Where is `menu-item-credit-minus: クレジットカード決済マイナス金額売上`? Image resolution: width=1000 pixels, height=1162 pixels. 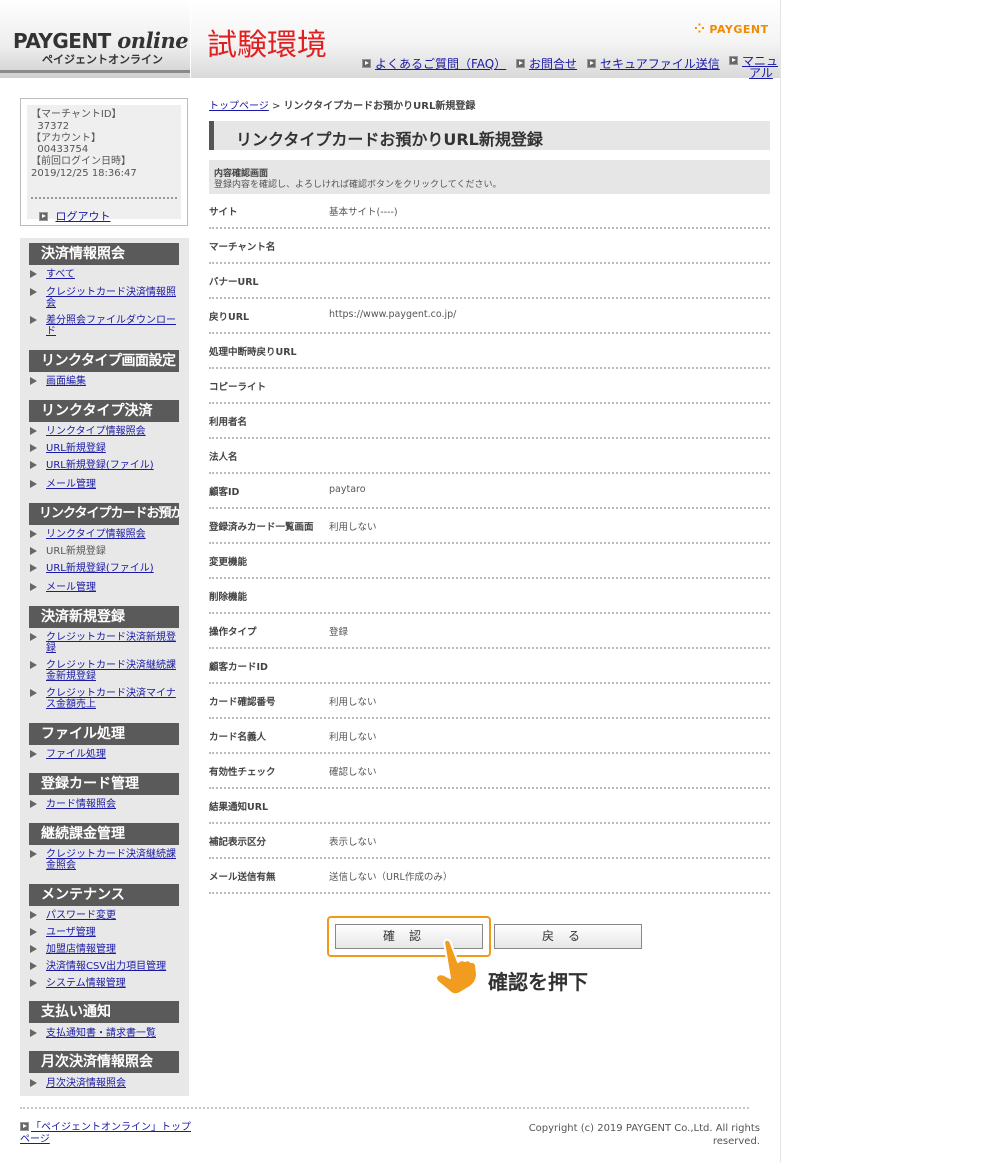 menu-item-credit-minus: クレジットカード決済マイナス金額売上 is located at coordinates (104, 699).